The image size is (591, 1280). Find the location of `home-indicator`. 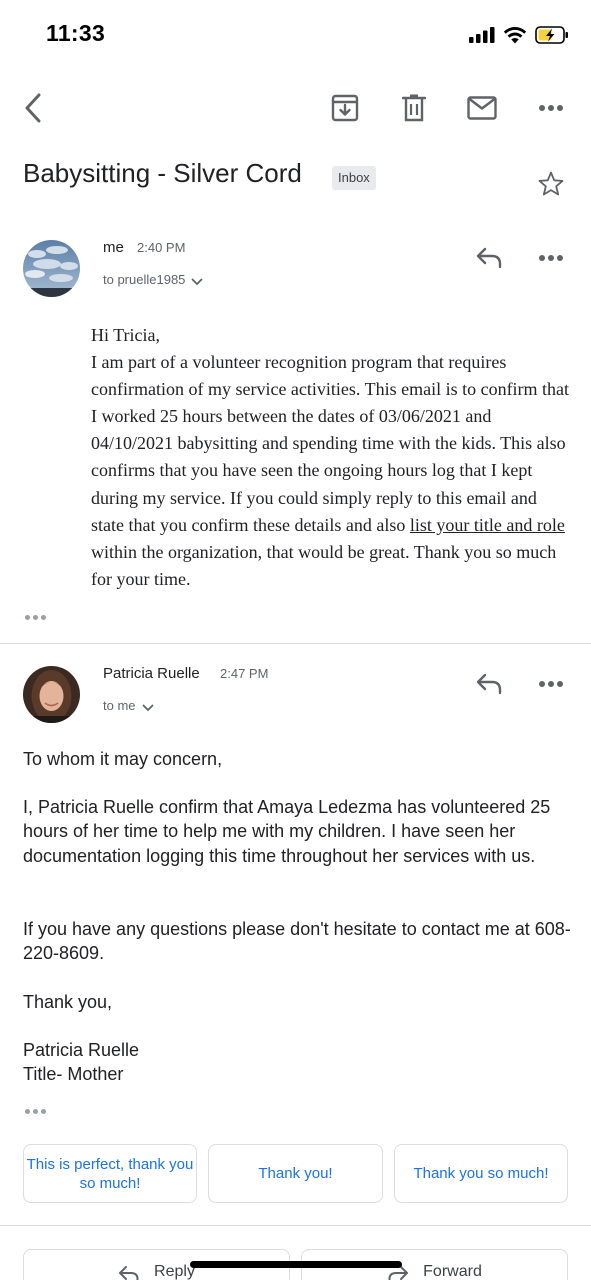

home-indicator is located at coordinates (296, 1264).